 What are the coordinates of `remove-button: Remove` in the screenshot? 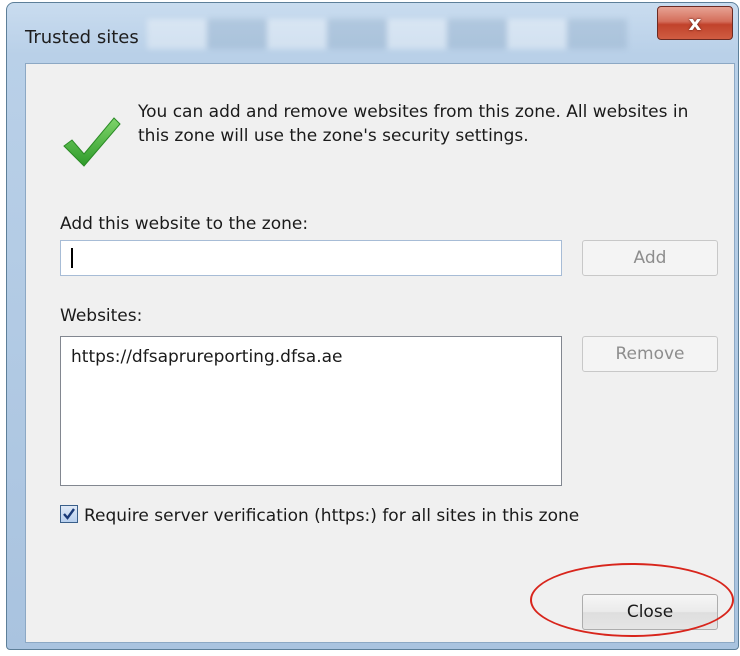 It's located at (650, 354).